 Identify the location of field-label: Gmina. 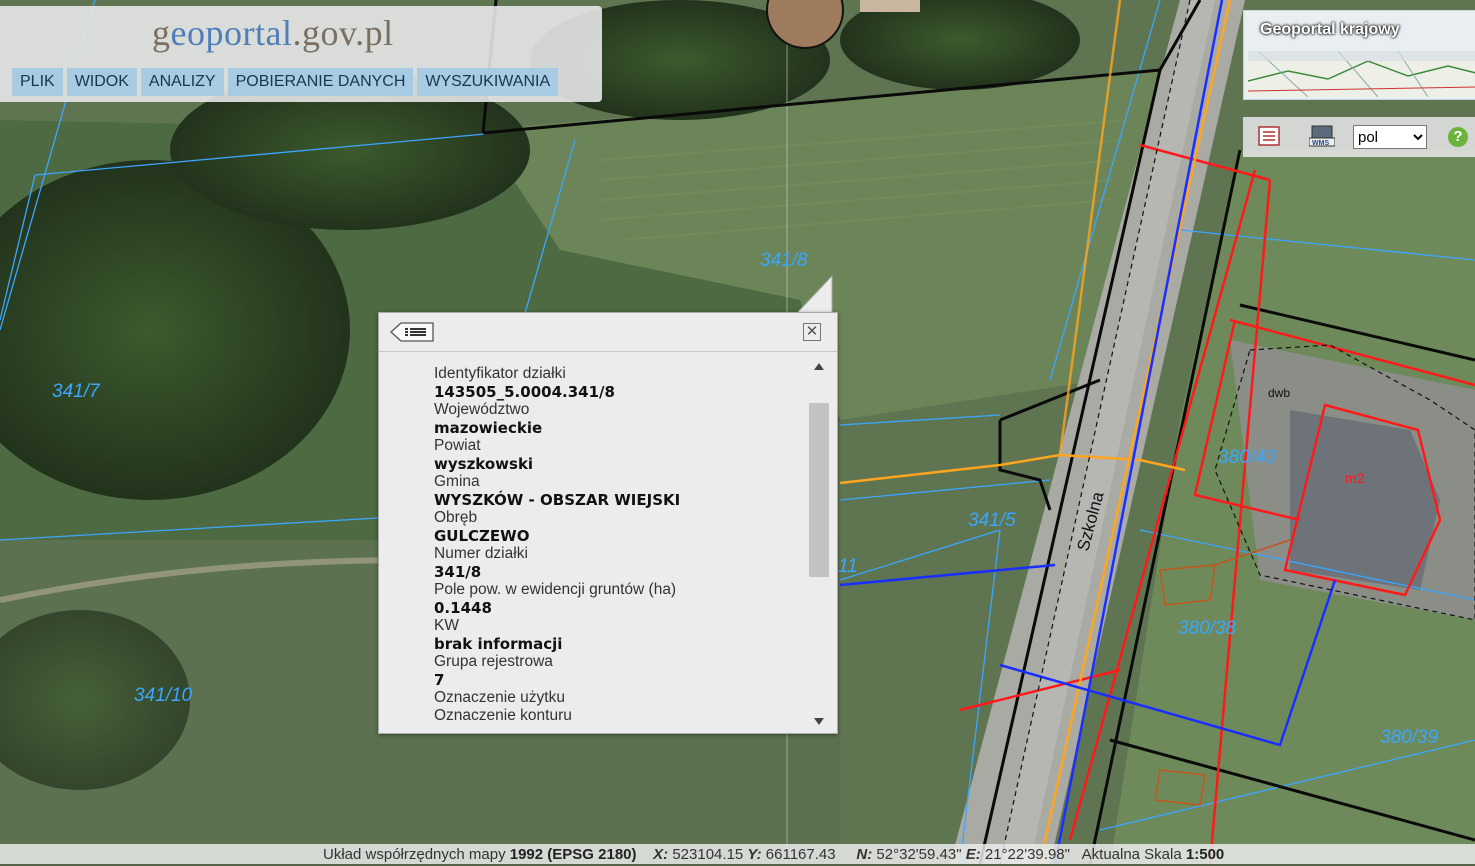
(457, 481).